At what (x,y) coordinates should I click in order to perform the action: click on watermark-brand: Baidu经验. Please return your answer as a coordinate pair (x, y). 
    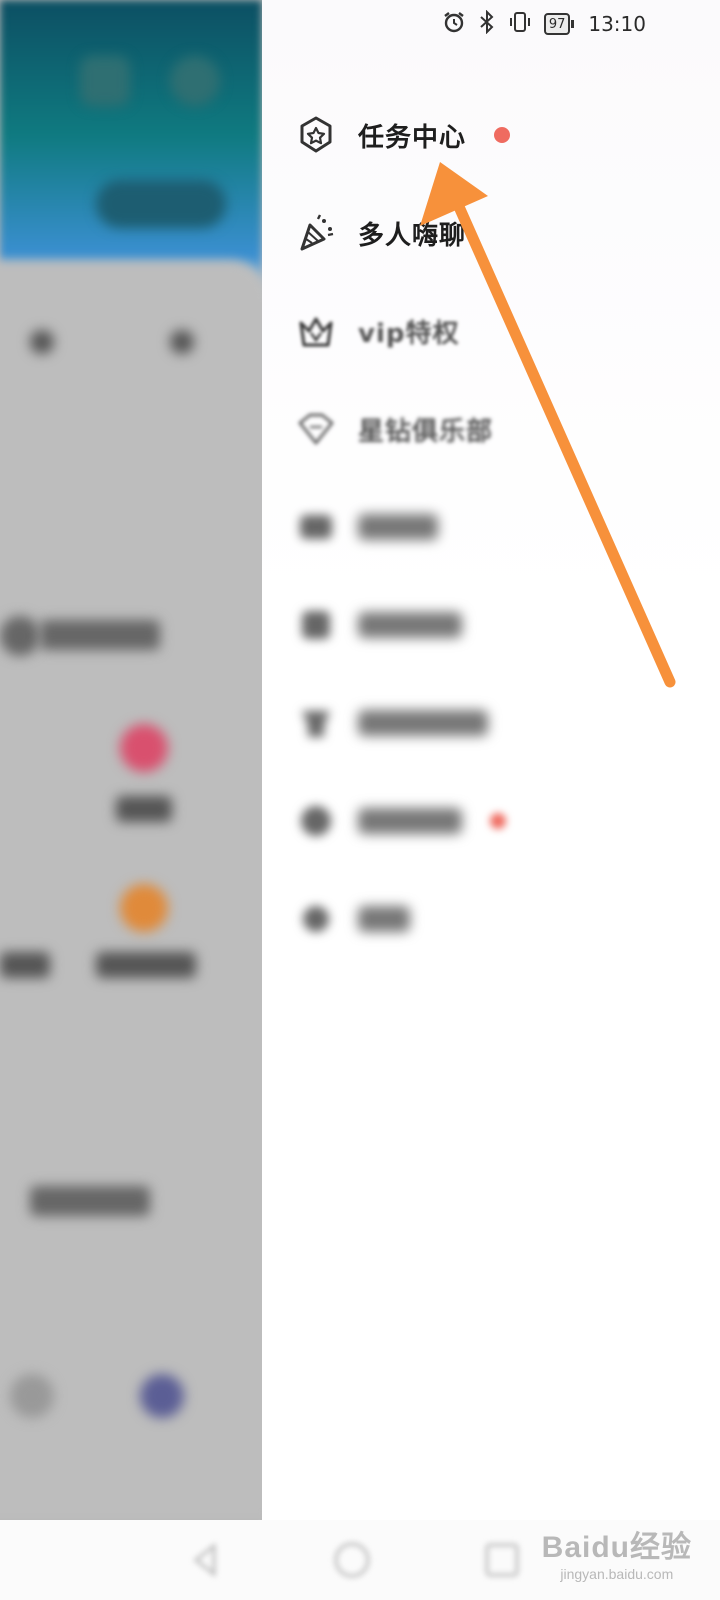
    Looking at the image, I should click on (616, 1547).